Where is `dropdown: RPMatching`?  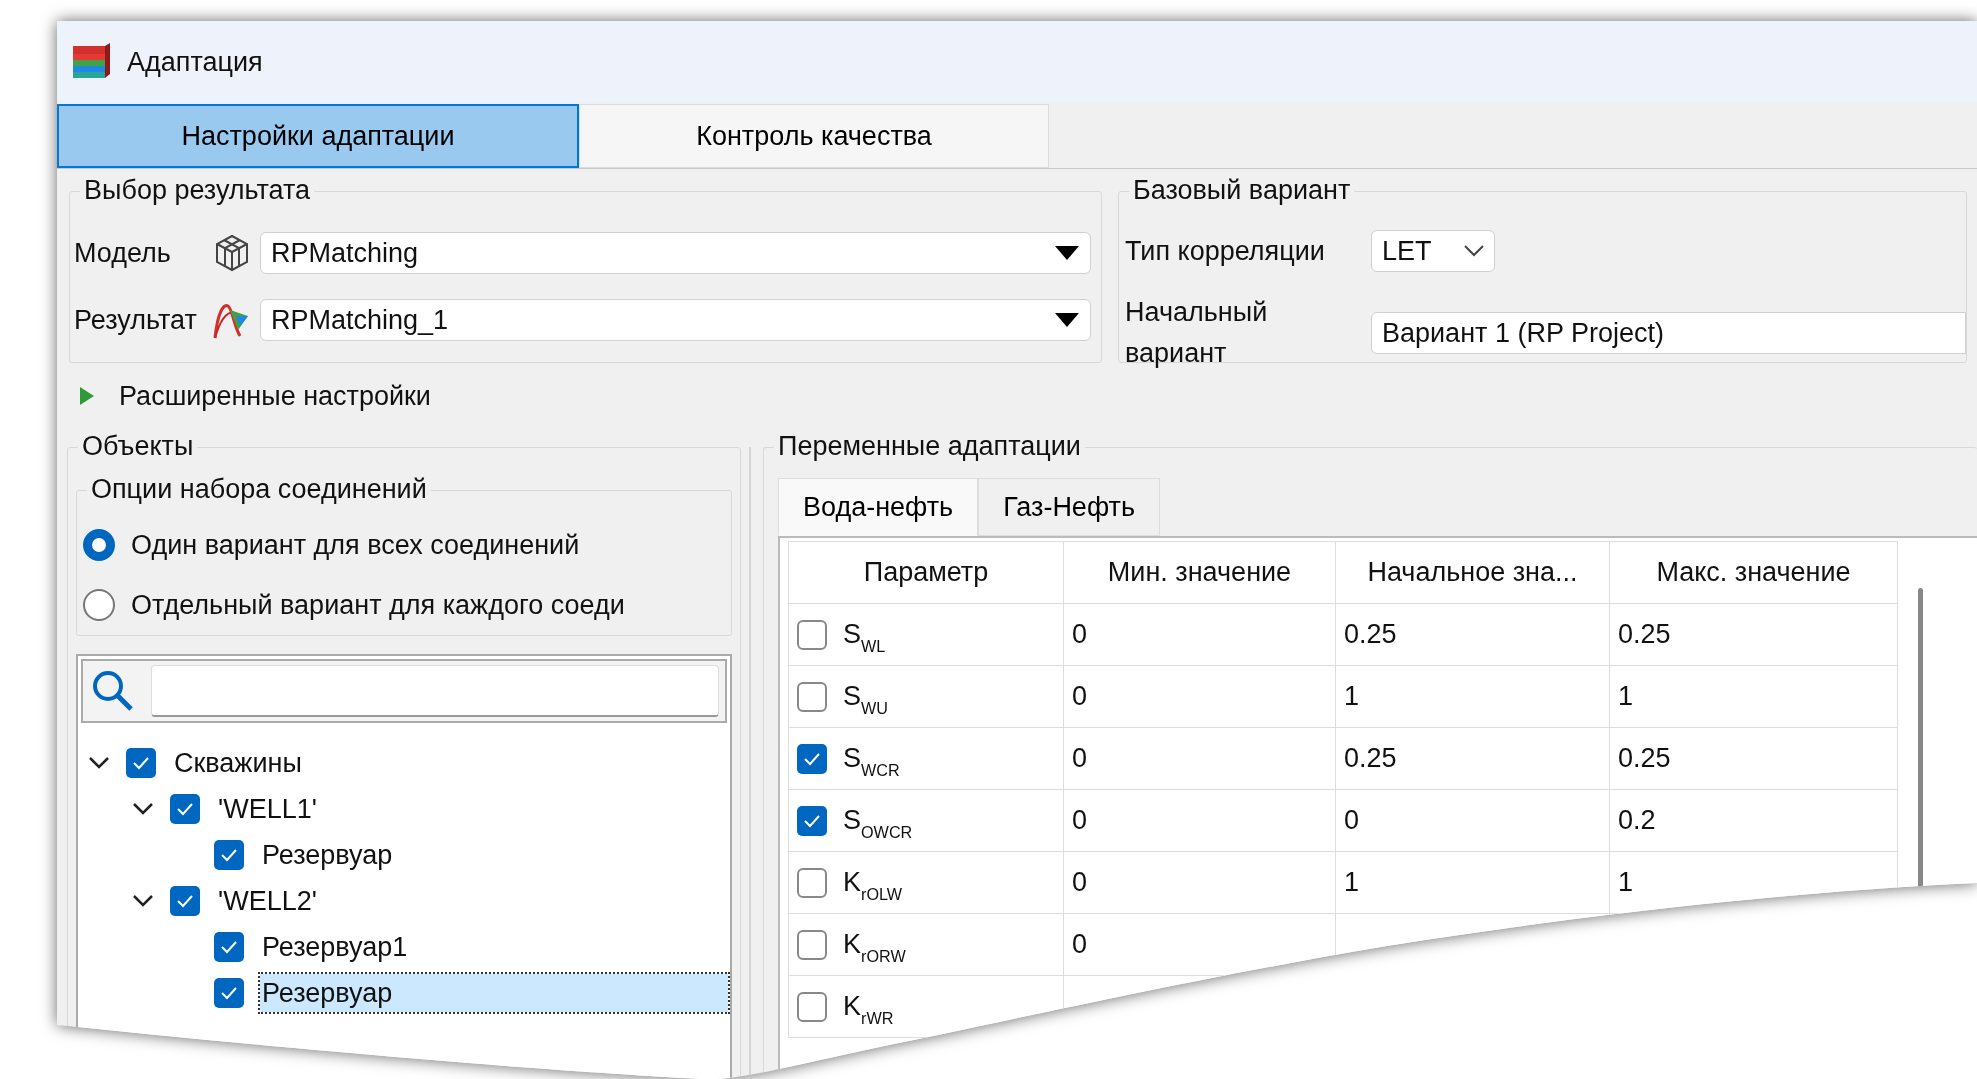
dropdown: RPMatching is located at coordinates (675, 253).